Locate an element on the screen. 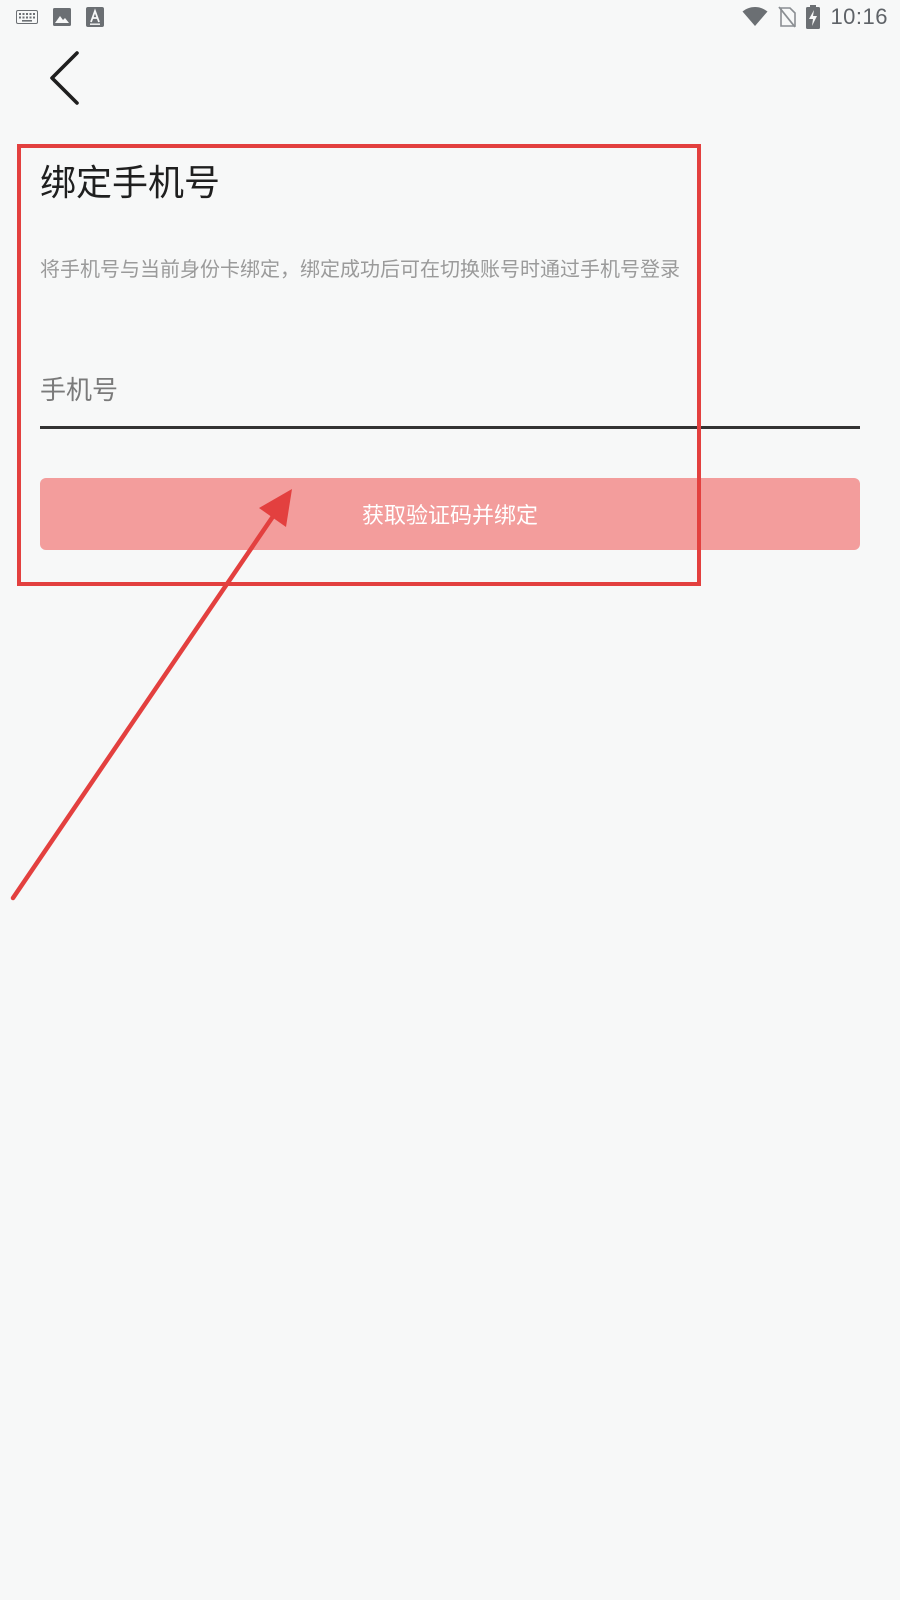 The width and height of the screenshot is (900, 1600). chevron-left-icon is located at coordinates (64, 78).